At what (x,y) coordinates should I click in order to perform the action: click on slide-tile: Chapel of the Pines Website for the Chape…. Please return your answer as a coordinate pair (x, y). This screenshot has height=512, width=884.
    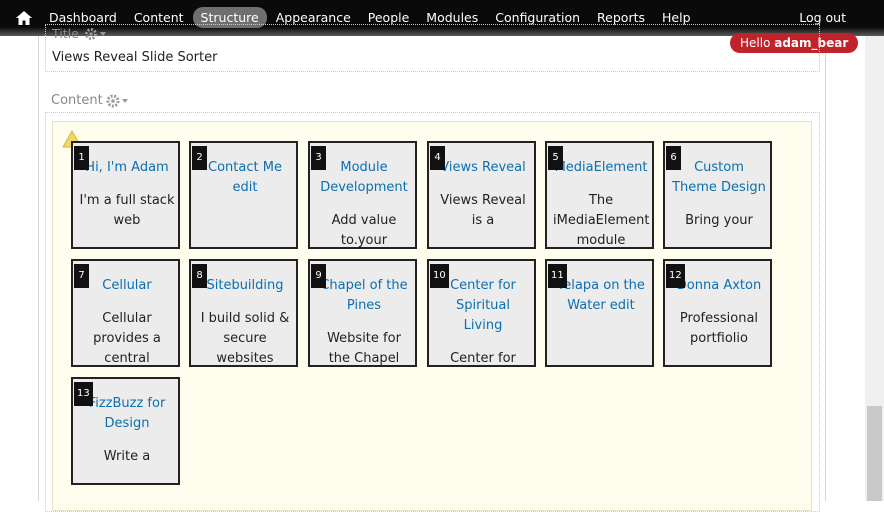
    Looking at the image, I should click on (362, 313).